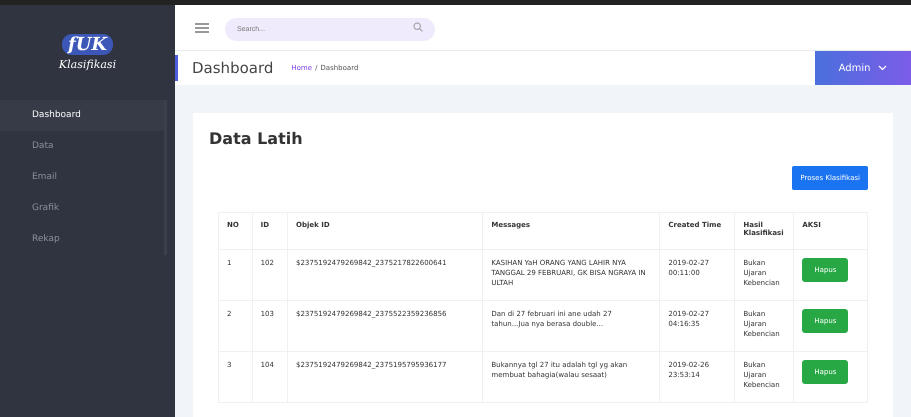 This screenshot has height=417, width=911. Describe the element at coordinates (82, 239) in the screenshot. I see `sidebar-item: Rekap` at that location.